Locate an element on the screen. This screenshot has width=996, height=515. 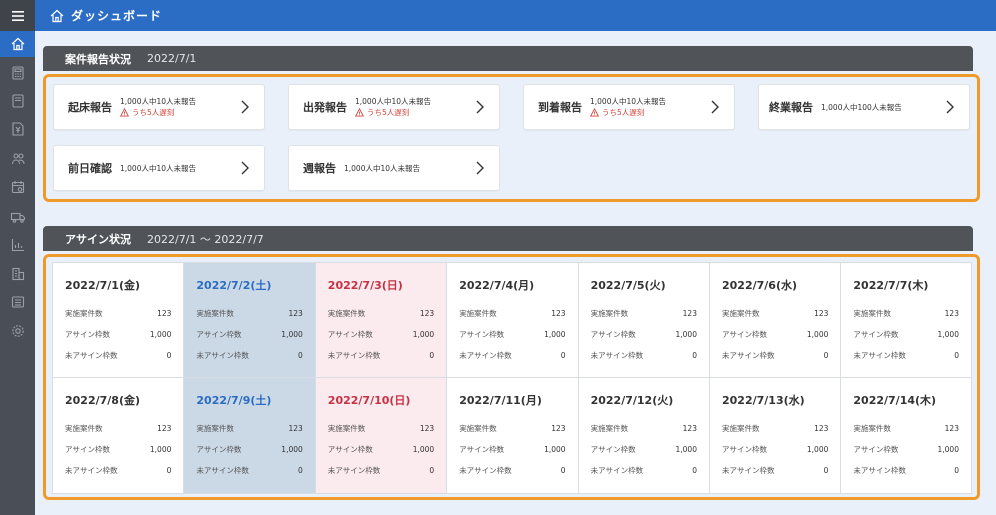
gear-icon is located at coordinates (17, 331).